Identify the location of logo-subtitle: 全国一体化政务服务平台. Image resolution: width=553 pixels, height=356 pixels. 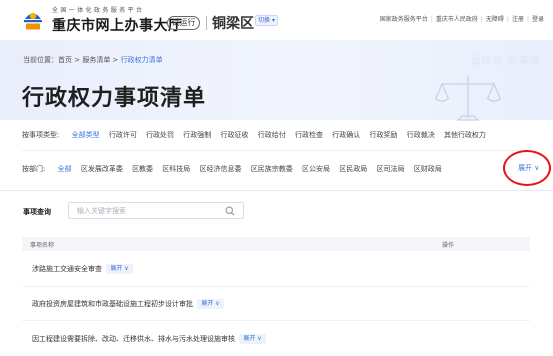
(98, 10).